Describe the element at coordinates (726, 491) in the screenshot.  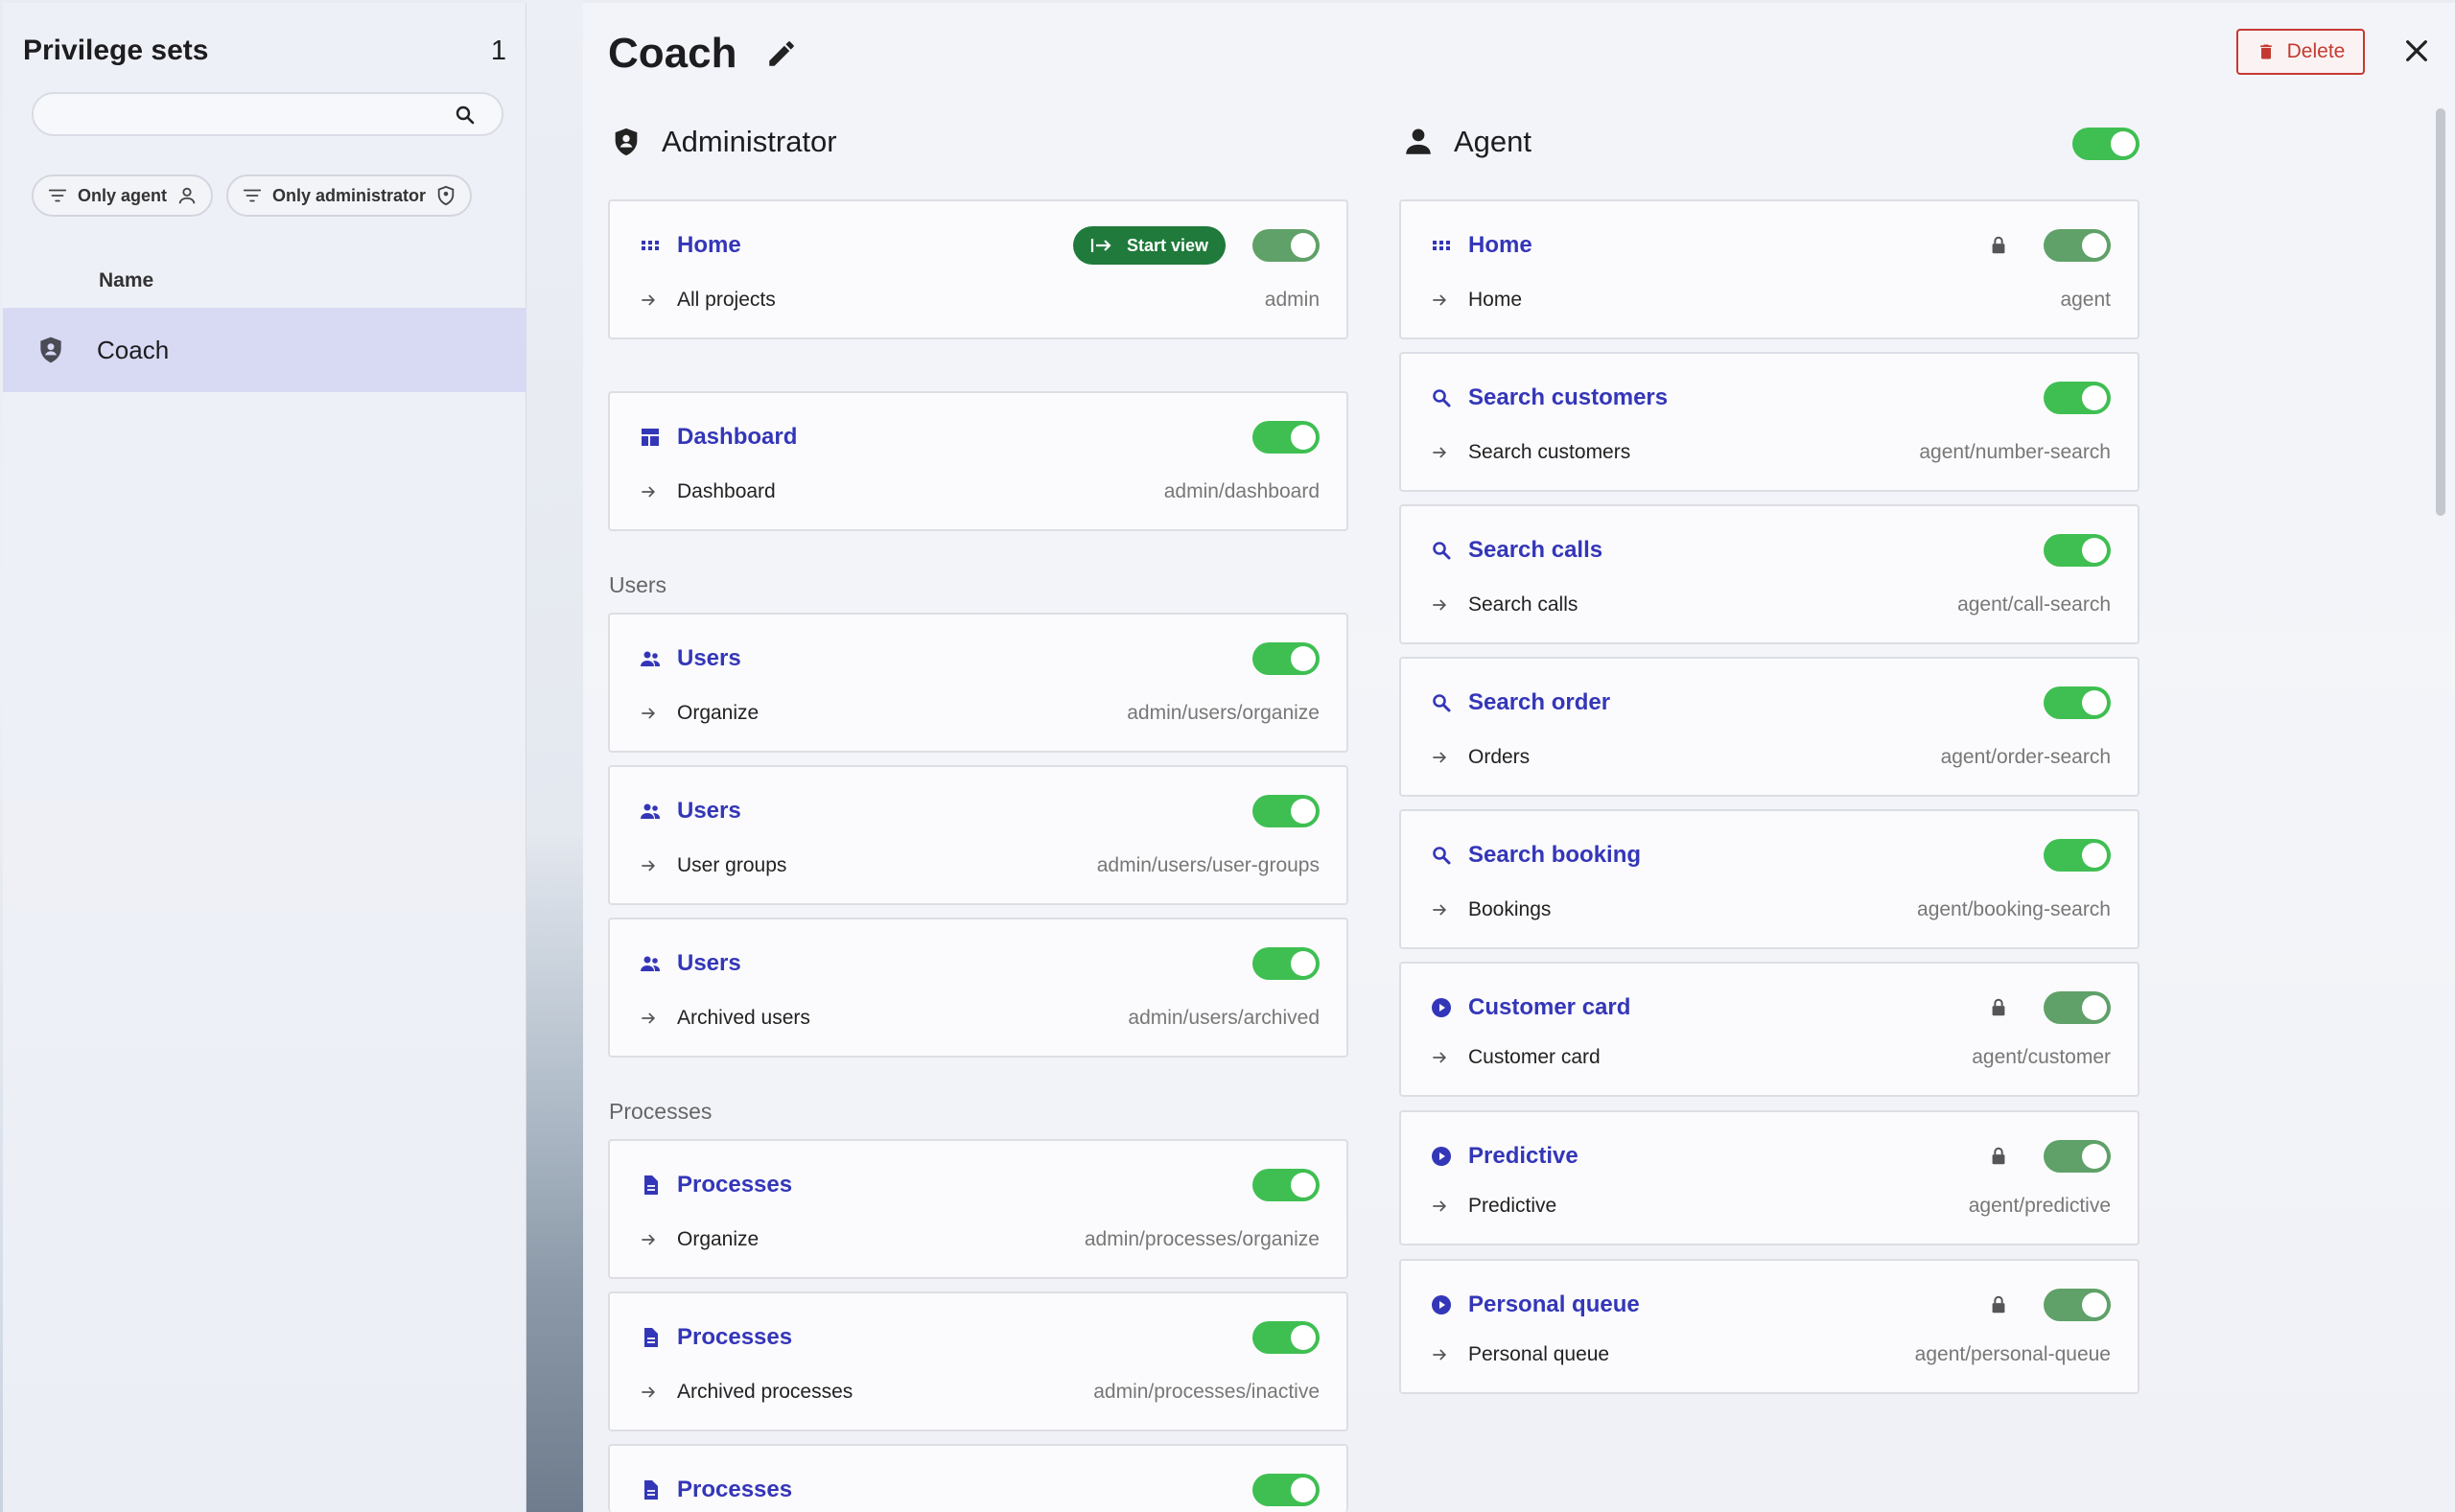
I see `card-subtitle: Dashboard` at that location.